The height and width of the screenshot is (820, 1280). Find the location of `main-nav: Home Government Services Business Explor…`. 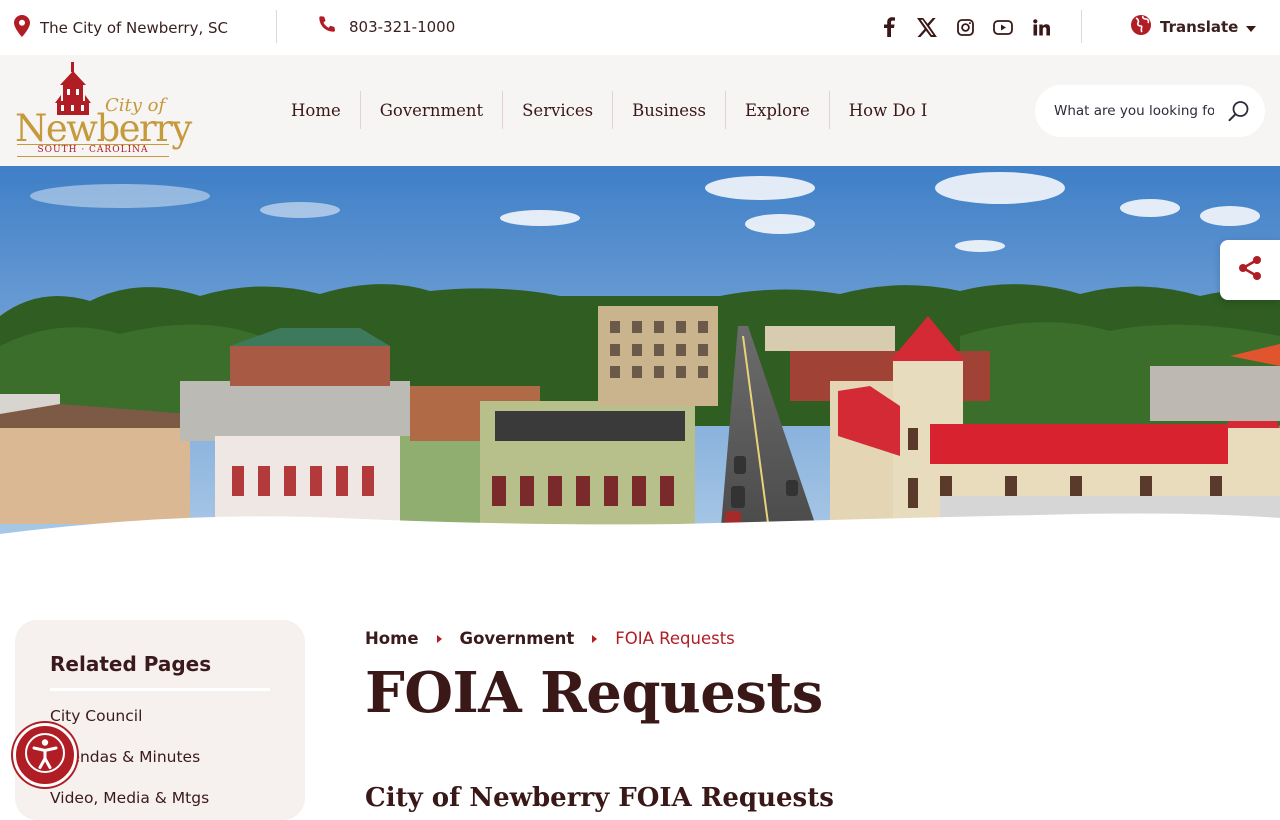

main-nav: Home Government Services Business Explor… is located at coordinates (609, 110).